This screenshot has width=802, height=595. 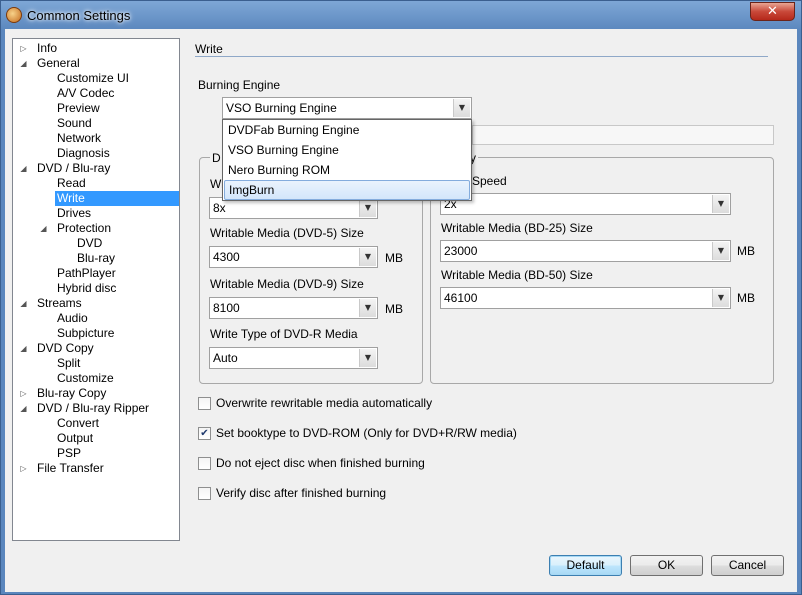 What do you see at coordinates (293, 308) in the screenshot?
I see `dvd9-size-select: 8100 ▼` at bounding box center [293, 308].